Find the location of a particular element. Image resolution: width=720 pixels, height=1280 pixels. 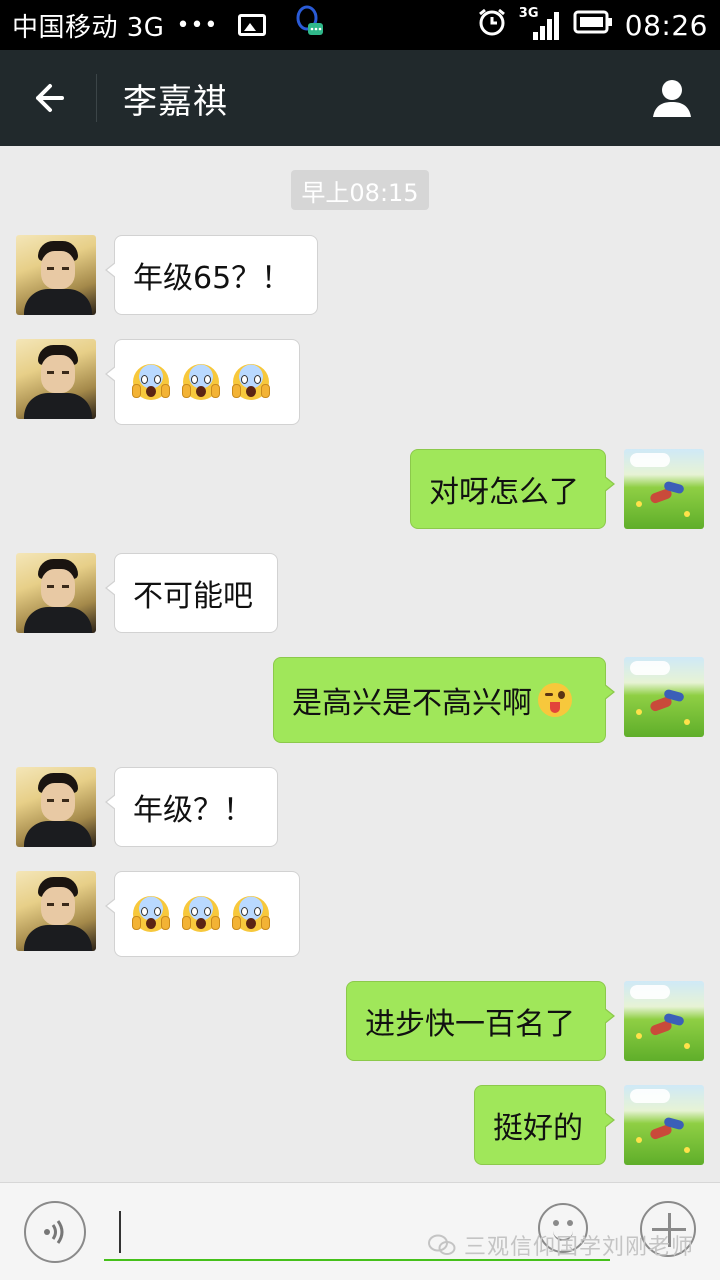

message-bubble-outgoing: 是高兴是不高兴啊 is located at coordinates (444, 700).